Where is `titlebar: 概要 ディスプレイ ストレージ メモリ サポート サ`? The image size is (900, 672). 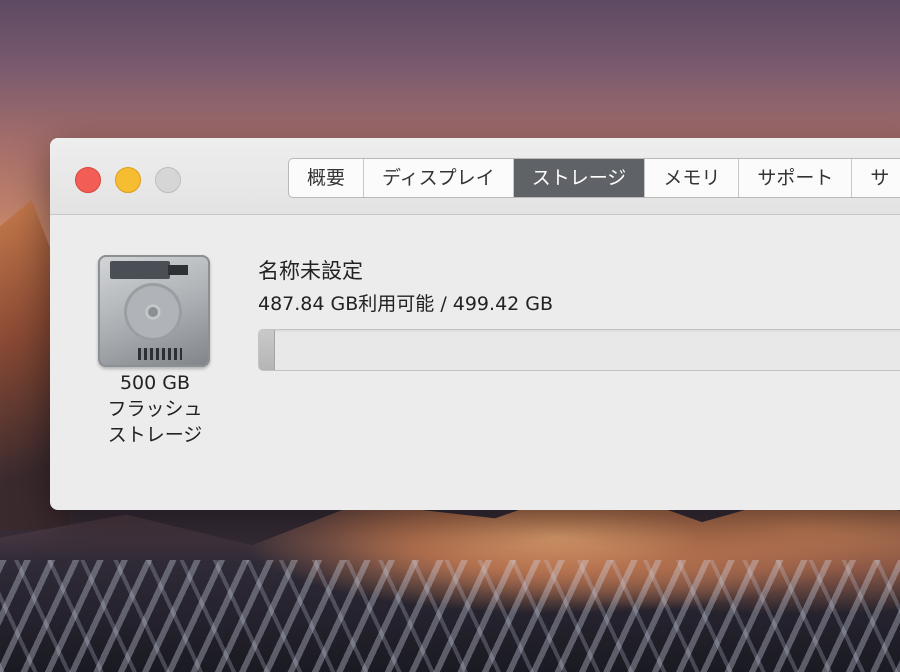 titlebar: 概要 ディスプレイ ストレージ メモリ サポート サ is located at coordinates (475, 176).